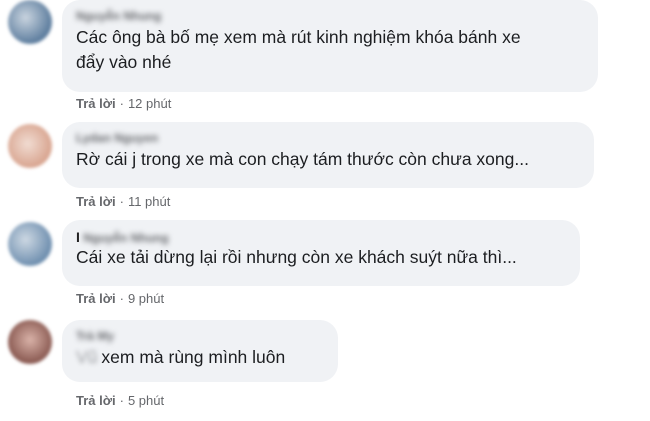 The image size is (650, 421). Describe the element at coordinates (149, 103) in the screenshot. I see `comment-time: 12 phút` at that location.